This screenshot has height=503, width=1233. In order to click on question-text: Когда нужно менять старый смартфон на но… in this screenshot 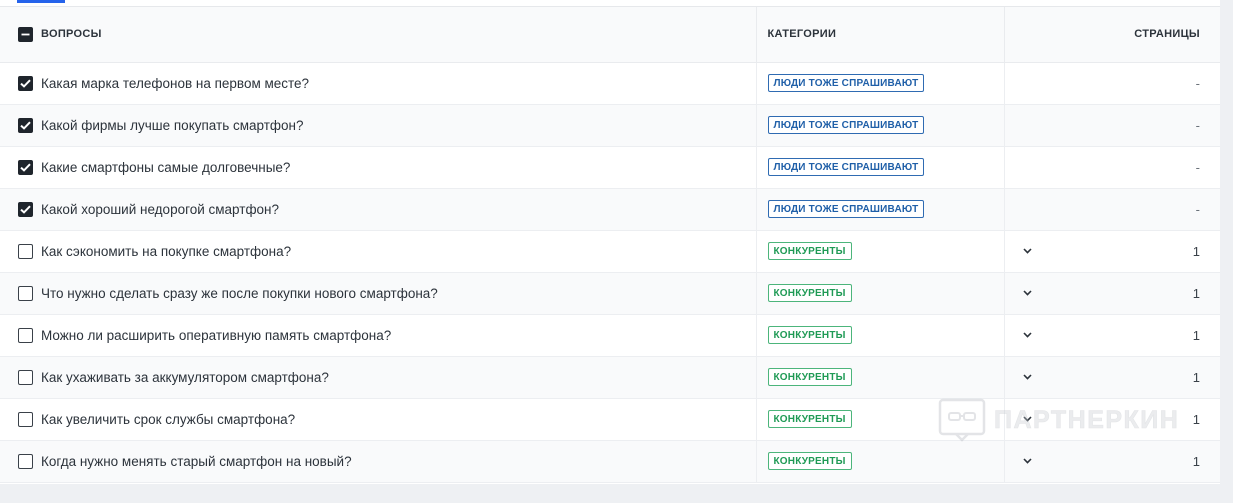, I will do `click(196, 461)`.